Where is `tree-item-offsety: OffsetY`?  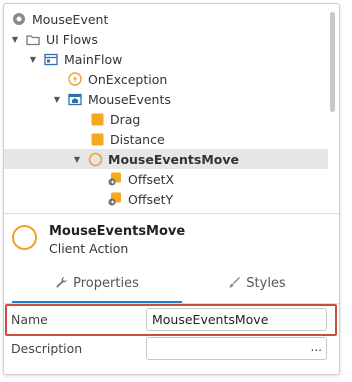 tree-item-offsety: OffsetY is located at coordinates (166, 199).